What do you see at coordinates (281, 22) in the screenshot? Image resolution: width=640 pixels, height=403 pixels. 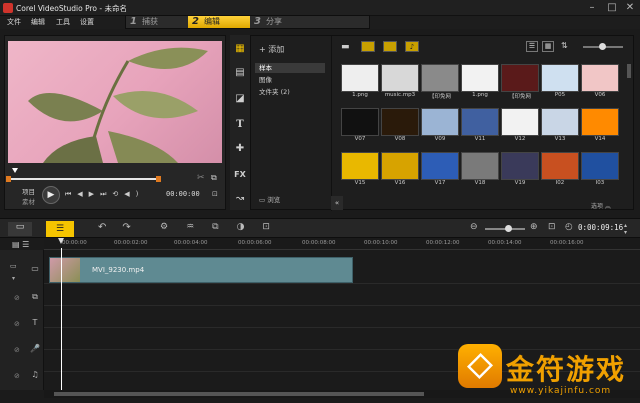 I see `tab-share: 3 分享` at bounding box center [281, 22].